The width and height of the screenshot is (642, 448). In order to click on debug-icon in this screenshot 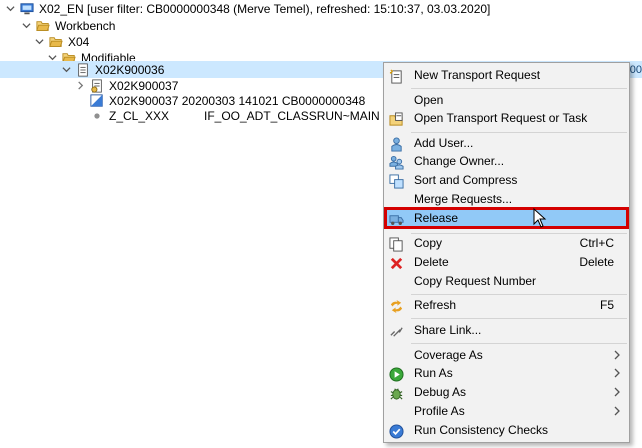, I will do `click(396, 393)`.